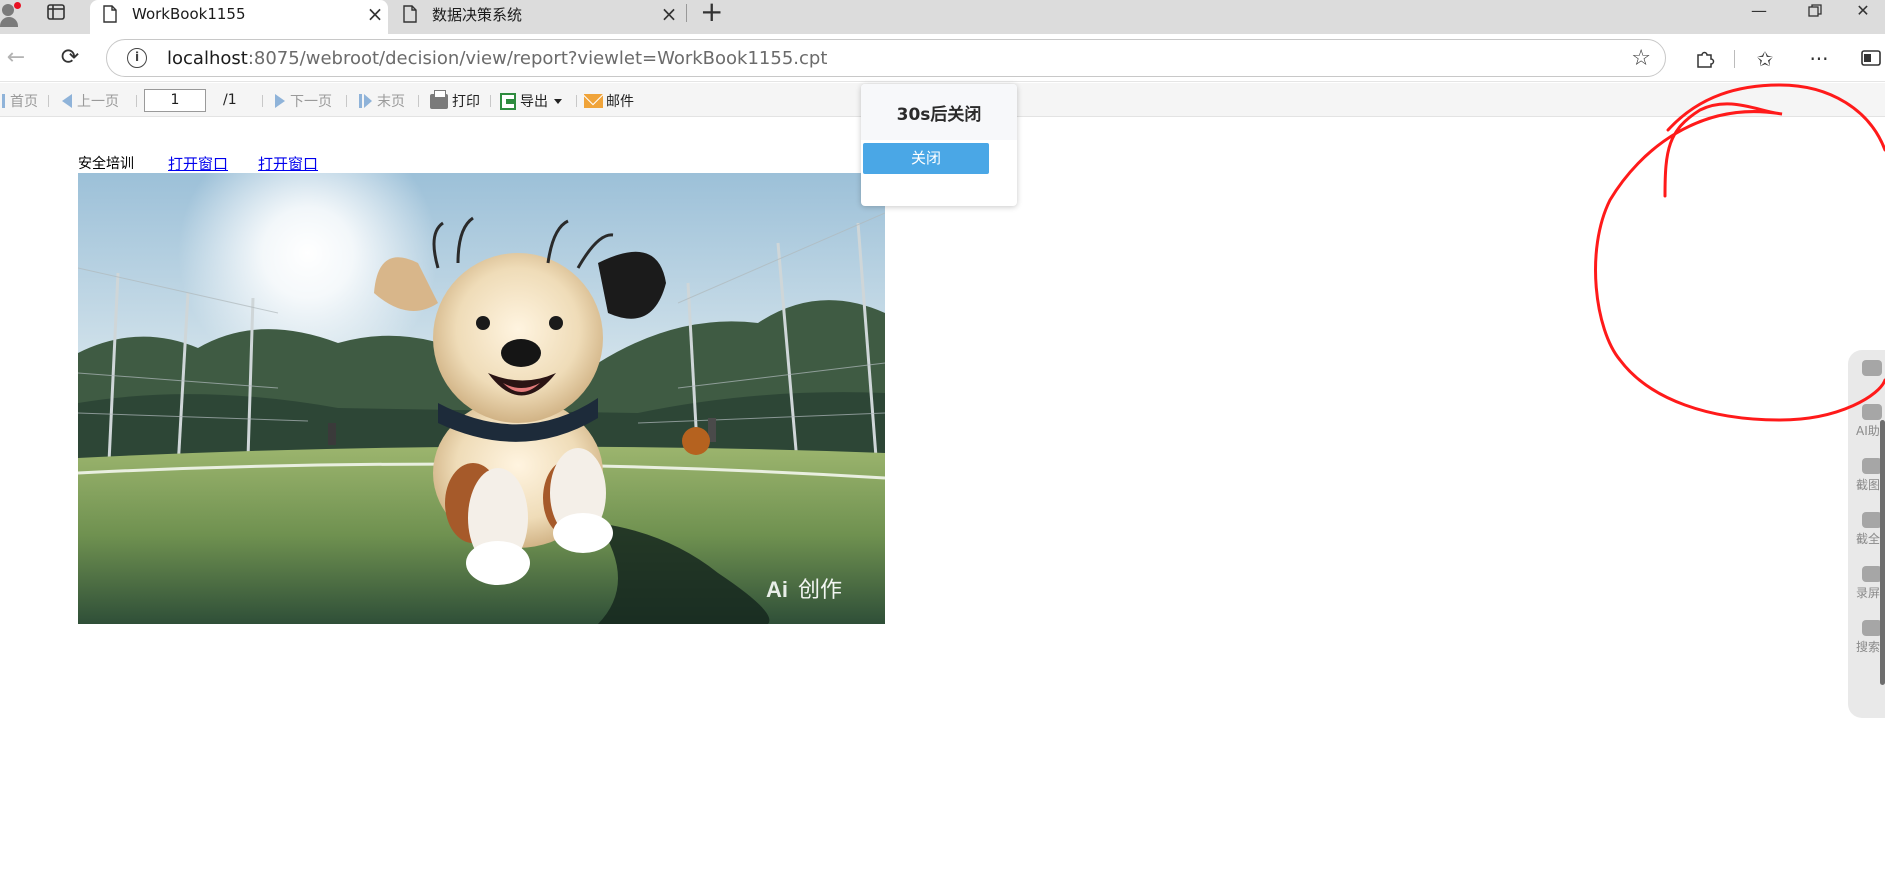  I want to click on report-label: 安全培训, so click(106, 164).